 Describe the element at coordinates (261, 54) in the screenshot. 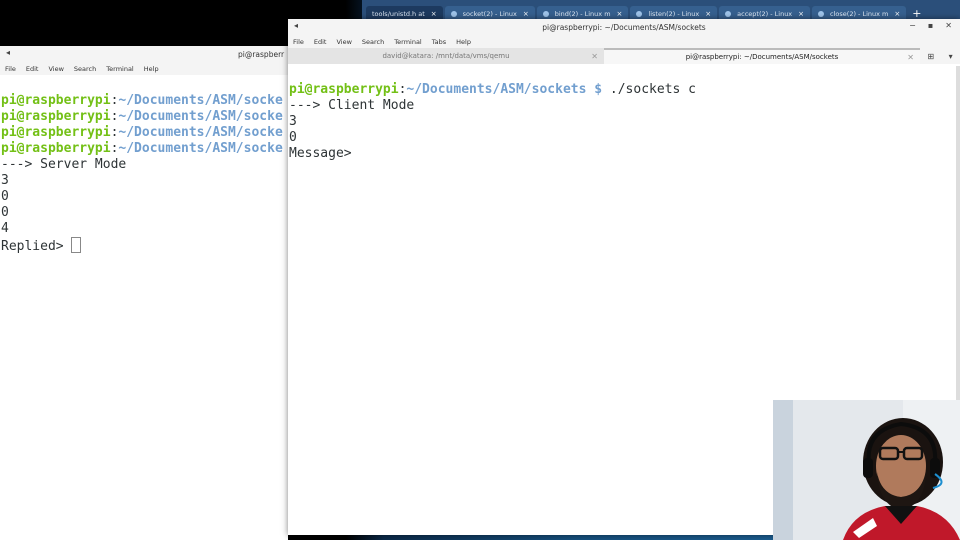

I see `window-title: pi@raspberr` at that location.